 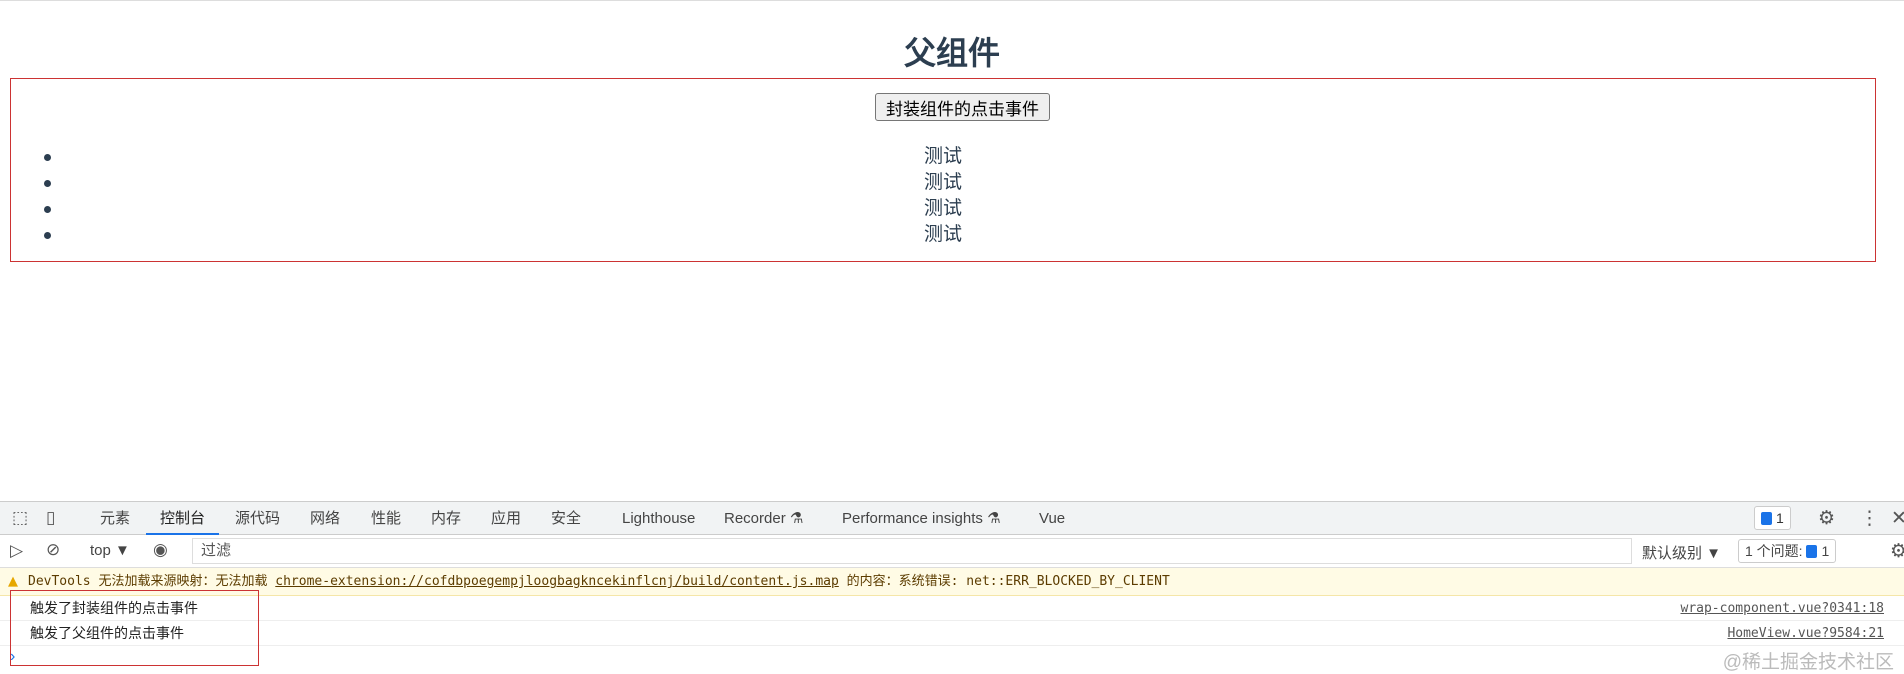 I want to click on tab-sources: 源代码, so click(x=257, y=518).